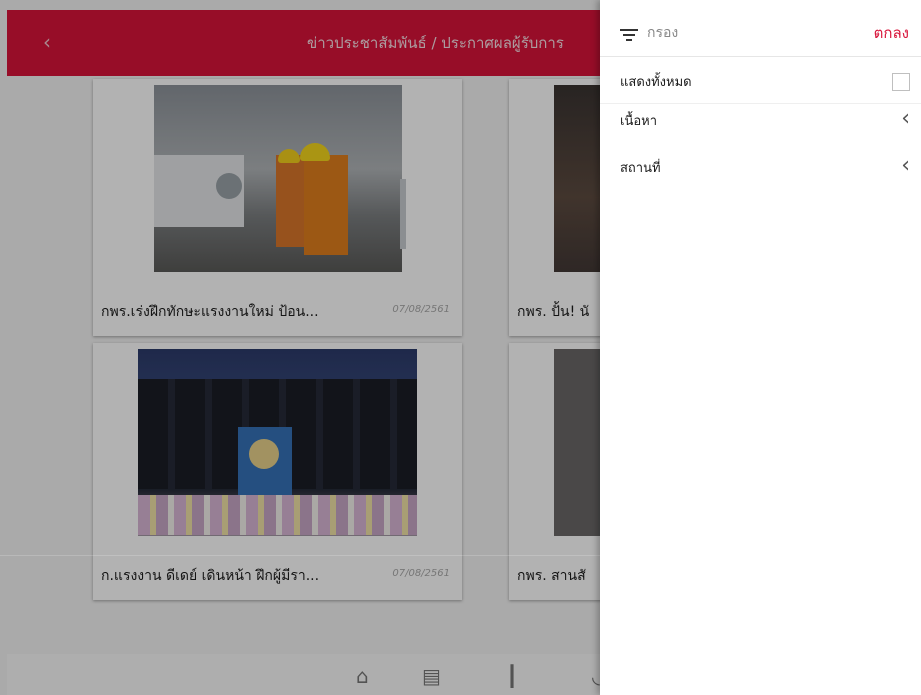 This screenshot has width=921, height=695. I want to click on divider, so click(300, 555).